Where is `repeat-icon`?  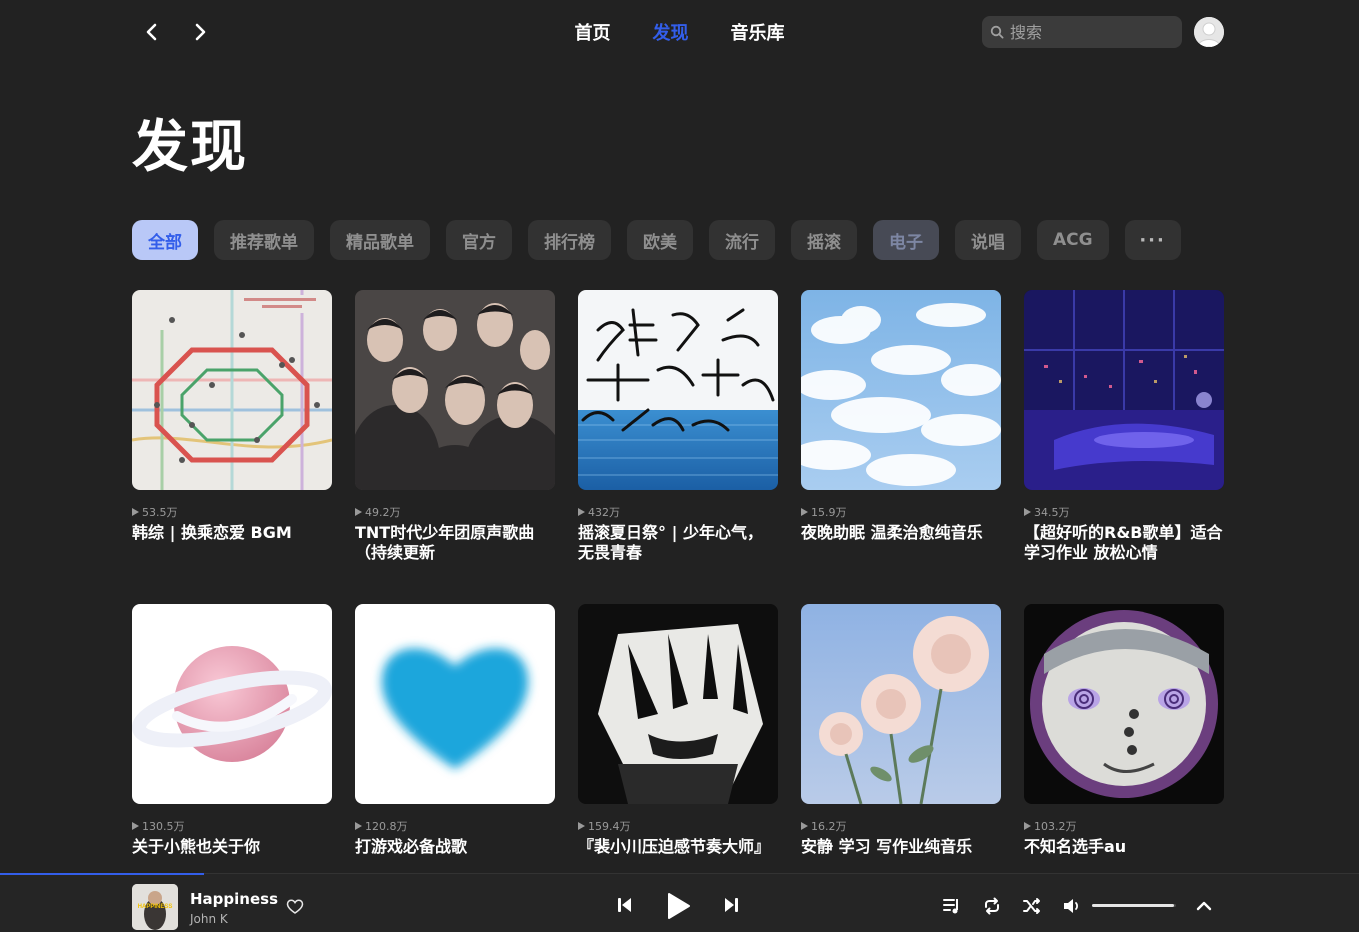
repeat-icon is located at coordinates (992, 906).